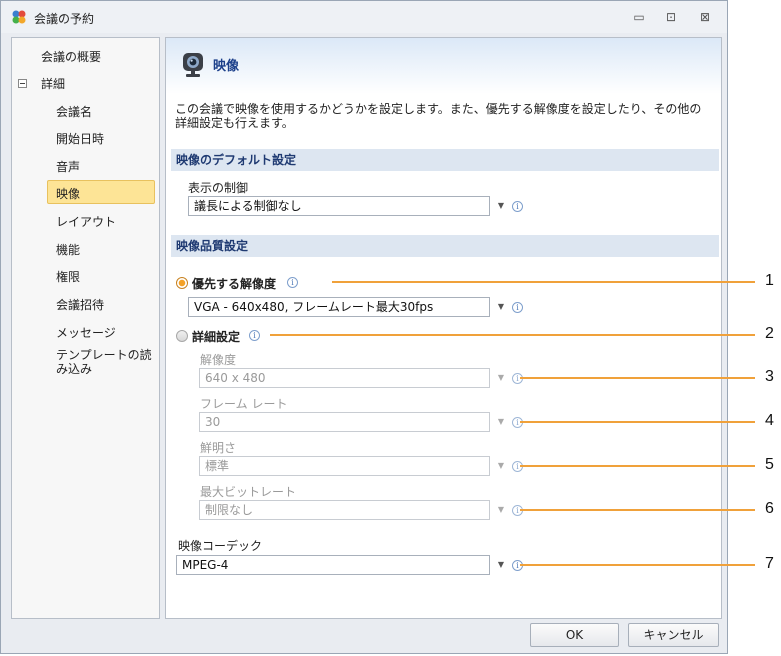  What do you see at coordinates (339, 206) in the screenshot?
I see `display-control-dropdown: 議長による制御なし` at bounding box center [339, 206].